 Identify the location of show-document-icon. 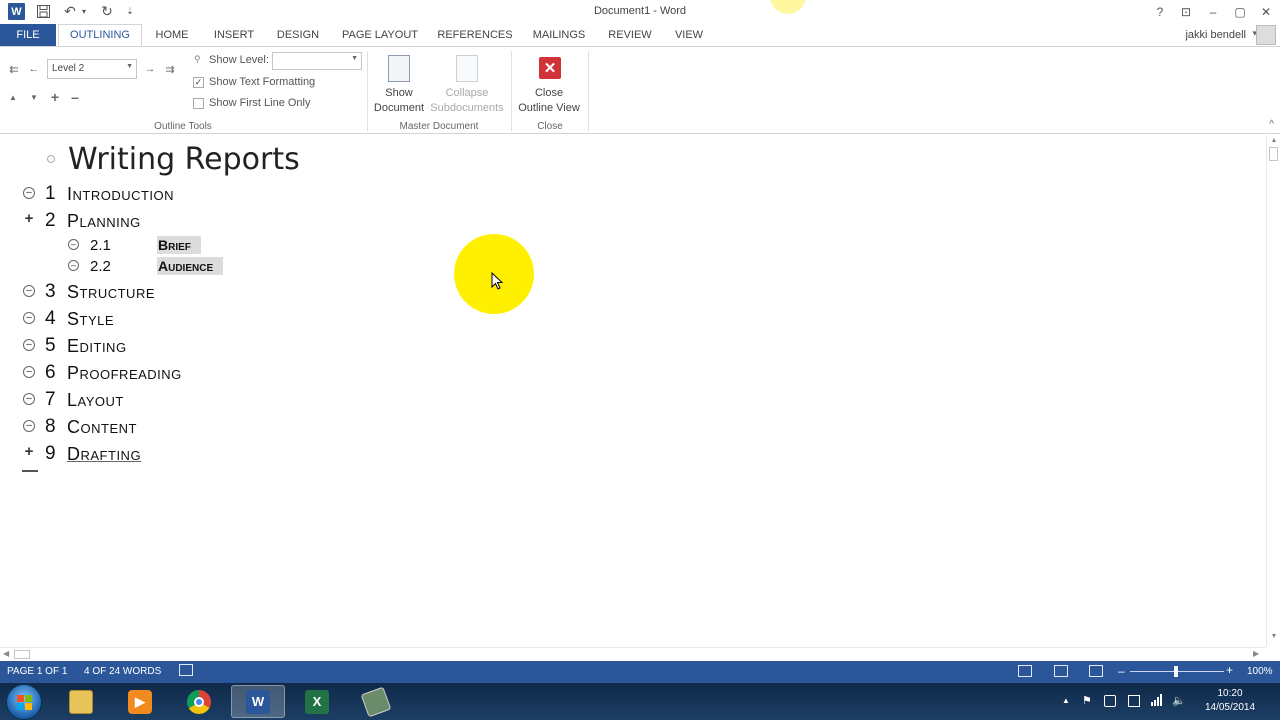
(399, 68).